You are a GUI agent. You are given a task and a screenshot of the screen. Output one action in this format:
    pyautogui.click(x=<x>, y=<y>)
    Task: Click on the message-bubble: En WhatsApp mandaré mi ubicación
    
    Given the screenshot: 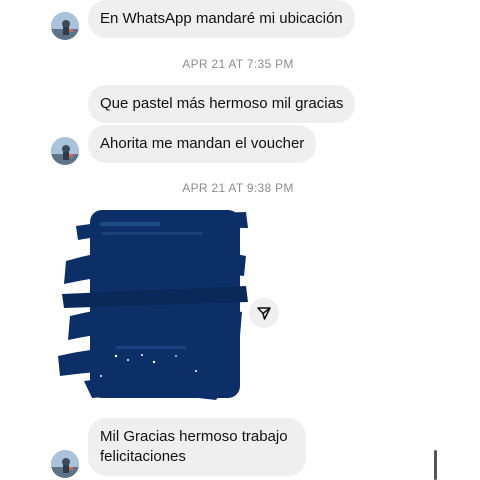 What is the action you would take?
    pyautogui.click(x=221, y=19)
    